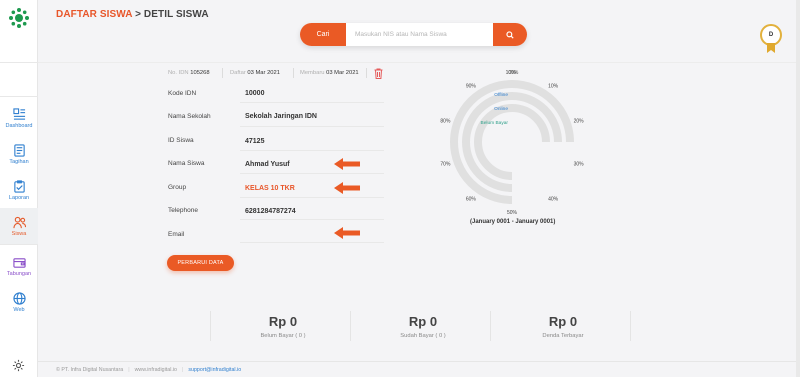 The height and width of the screenshot is (377, 800). Describe the element at coordinates (419, 62) in the screenshot. I see `header-divider` at that location.